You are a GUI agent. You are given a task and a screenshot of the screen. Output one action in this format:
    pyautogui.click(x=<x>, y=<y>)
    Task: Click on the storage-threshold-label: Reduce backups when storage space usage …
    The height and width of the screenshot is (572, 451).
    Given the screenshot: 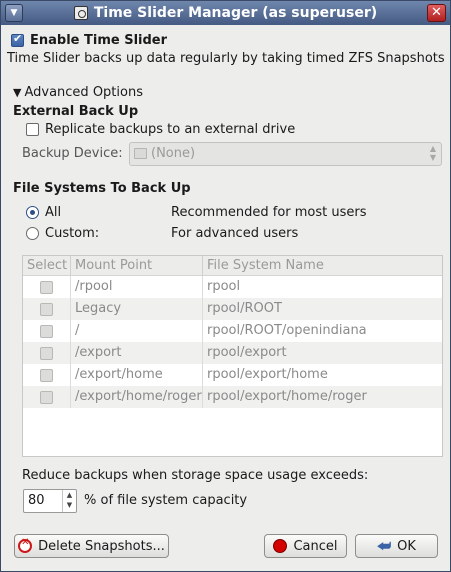 What is the action you would take?
    pyautogui.click(x=195, y=475)
    